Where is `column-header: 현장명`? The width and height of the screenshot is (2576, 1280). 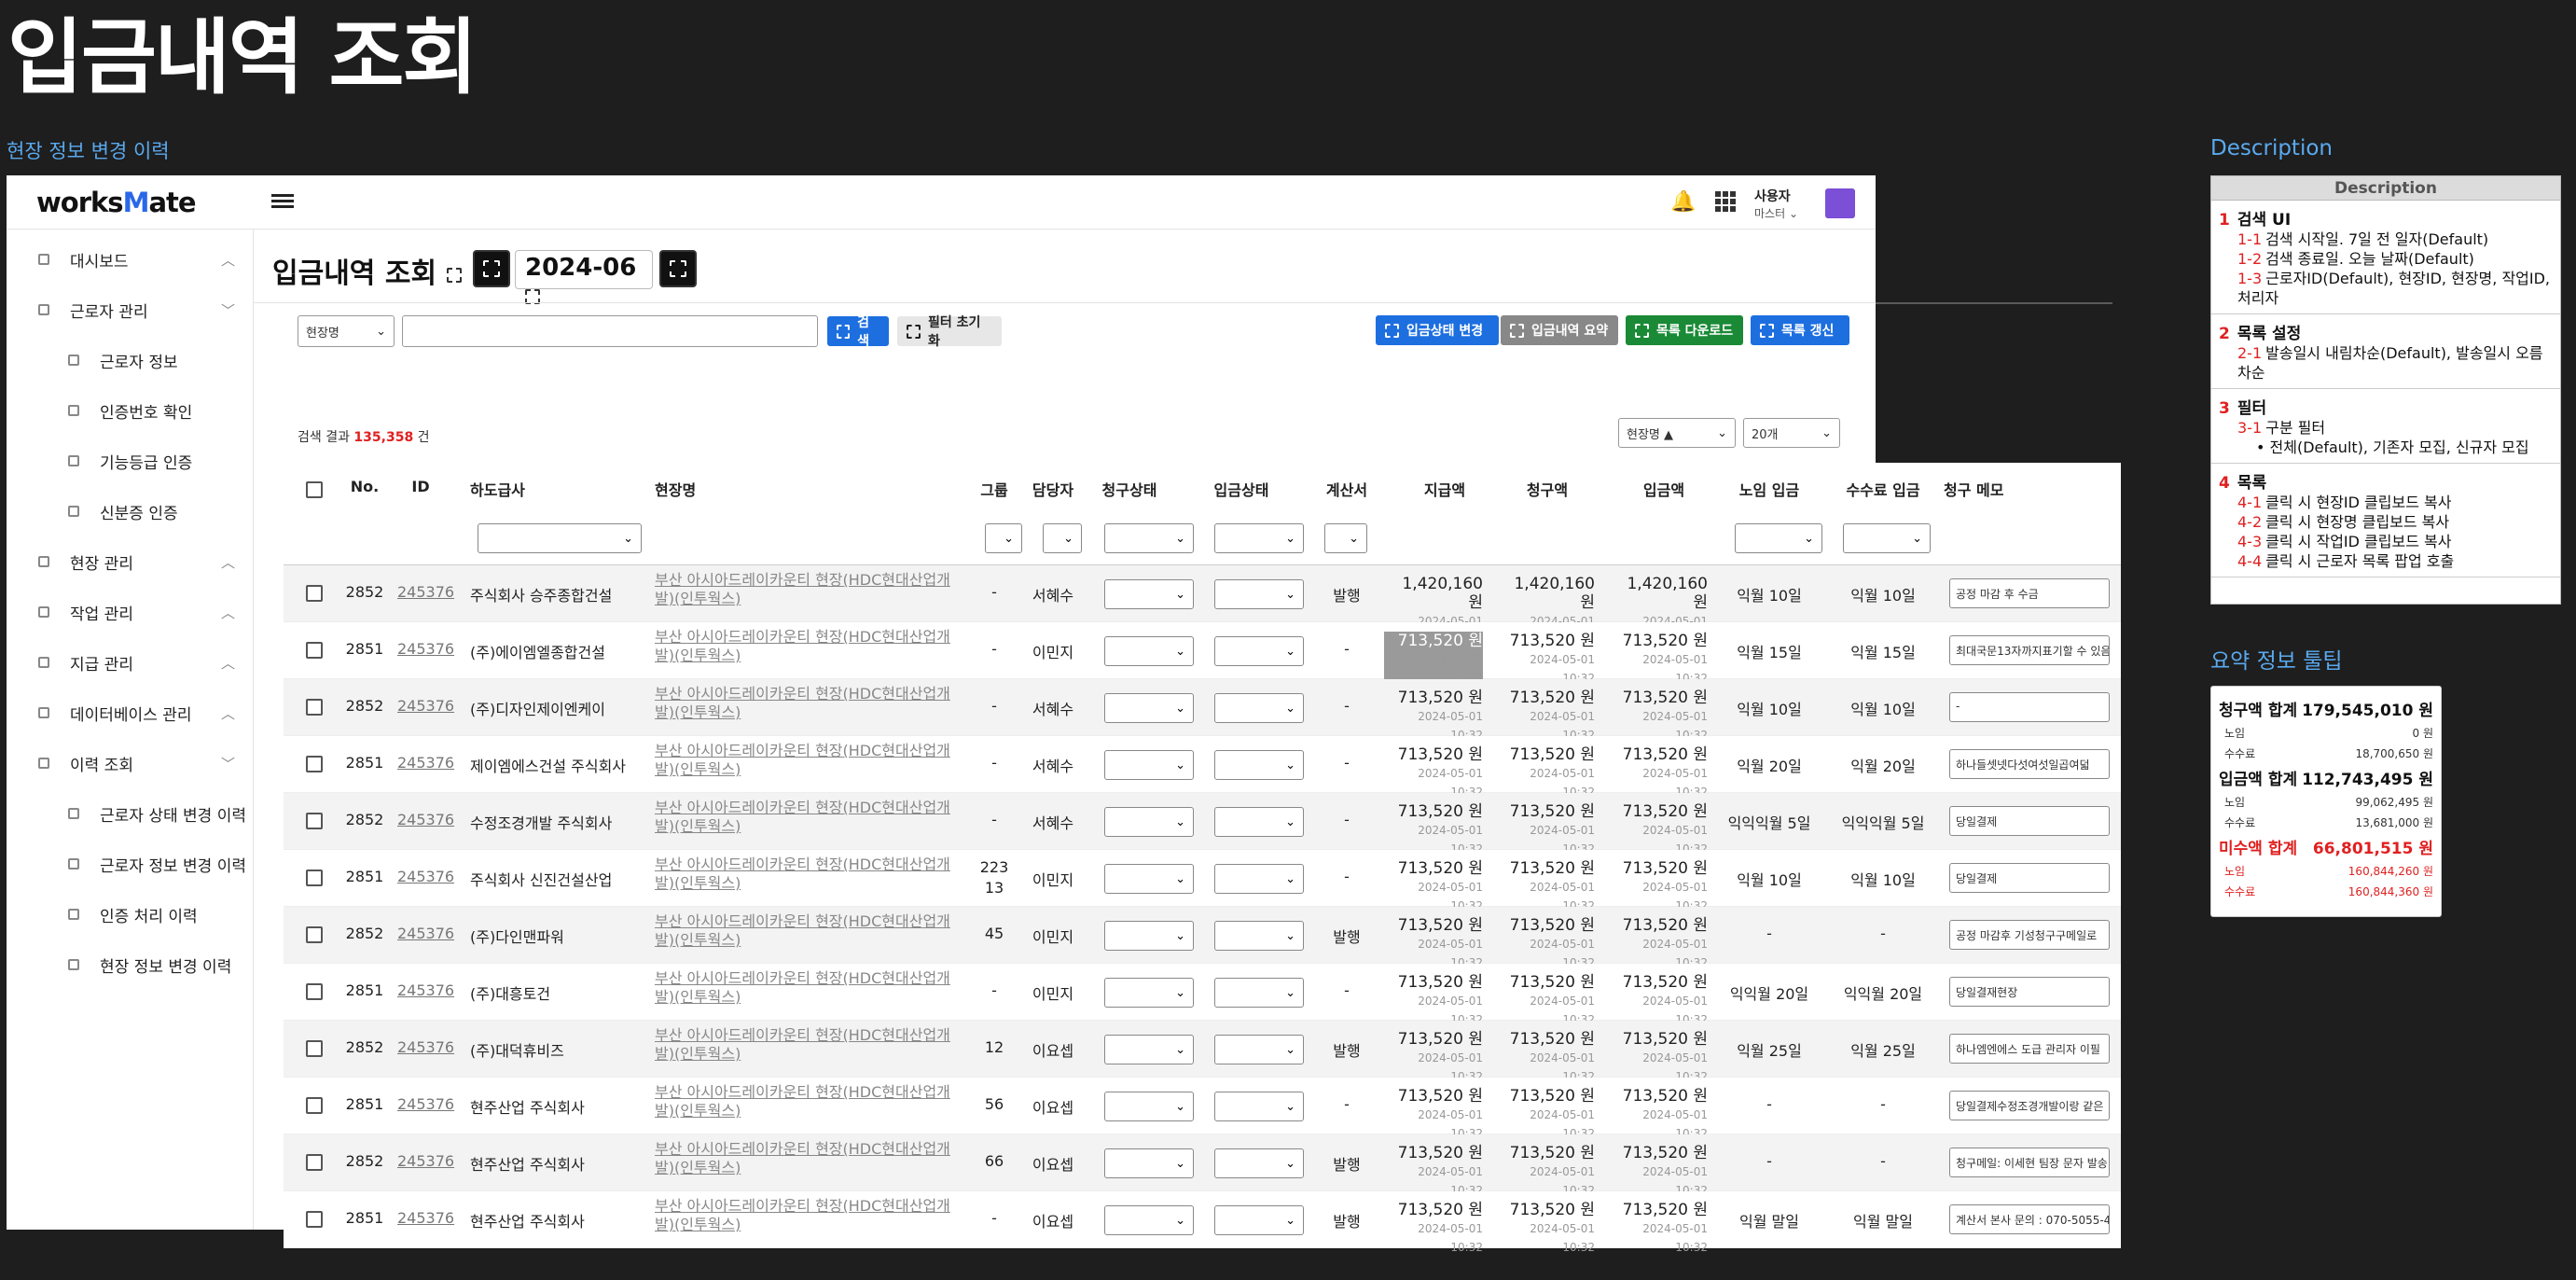
column-header: 현장명 is located at coordinates (701, 489).